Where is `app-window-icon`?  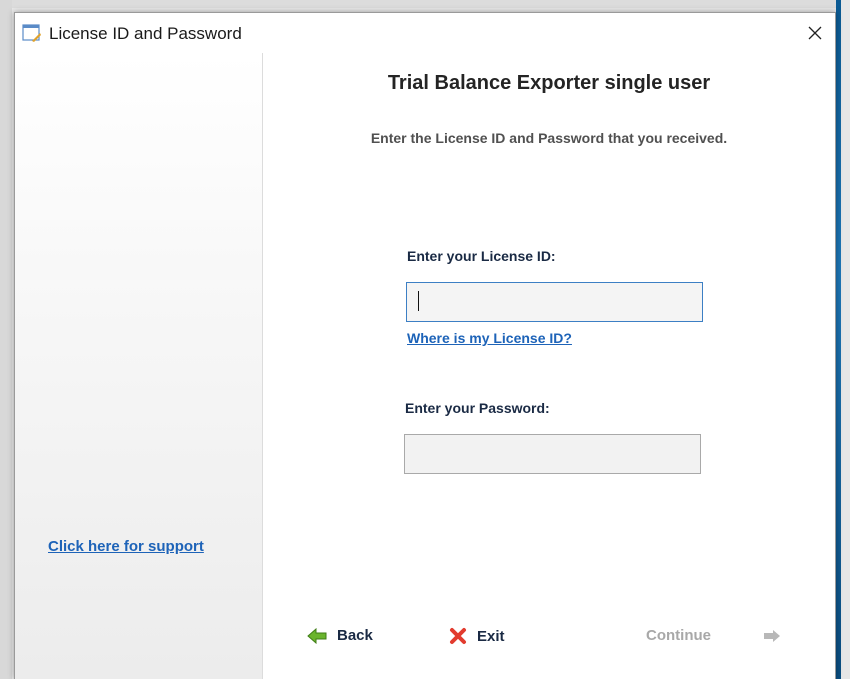 app-window-icon is located at coordinates (31, 33).